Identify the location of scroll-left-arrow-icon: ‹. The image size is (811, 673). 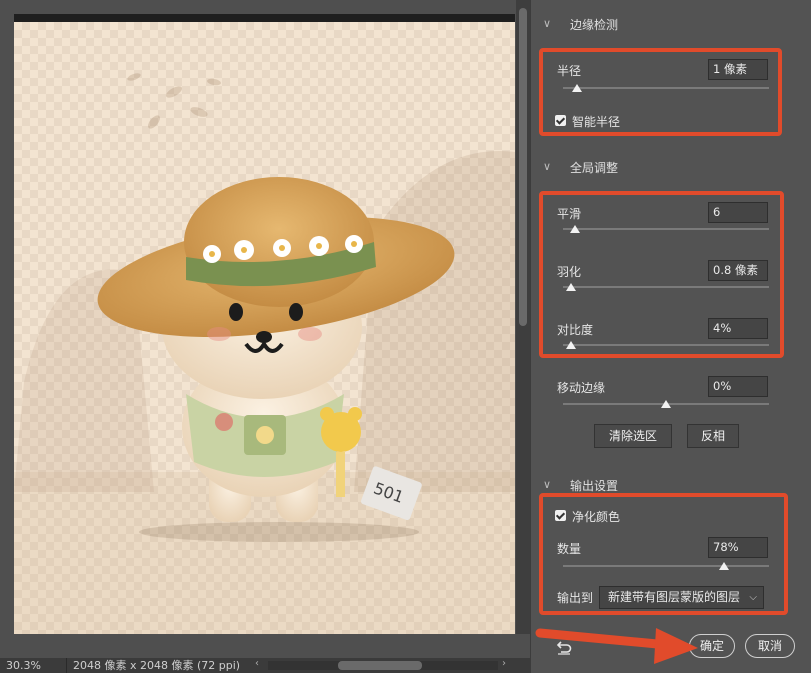
(257, 663).